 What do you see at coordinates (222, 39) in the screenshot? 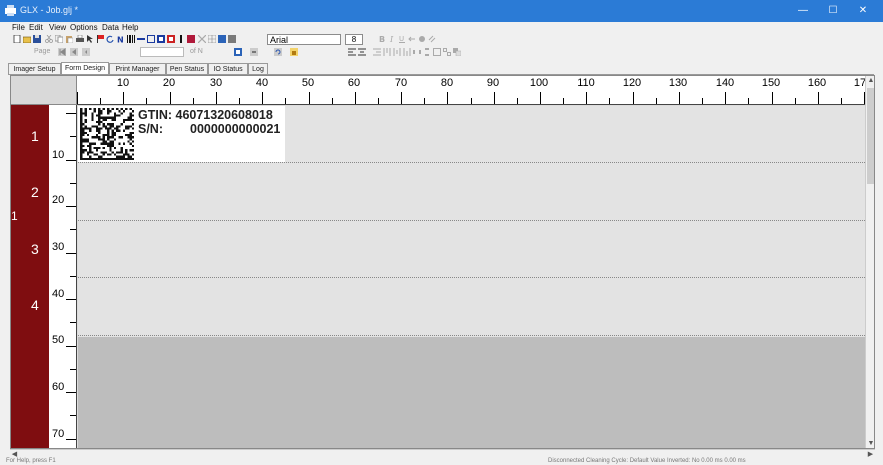
I see `preview-icon` at bounding box center [222, 39].